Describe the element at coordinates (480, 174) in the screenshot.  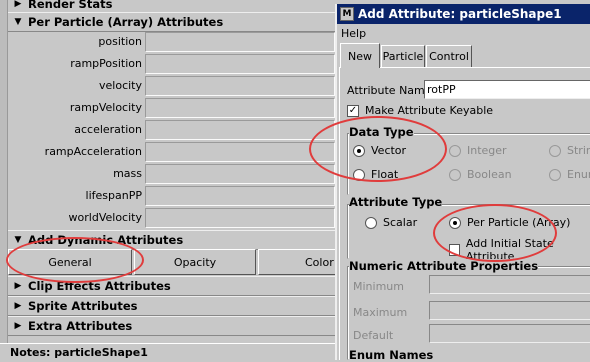
I see `radio-boolean: Boolean` at that location.